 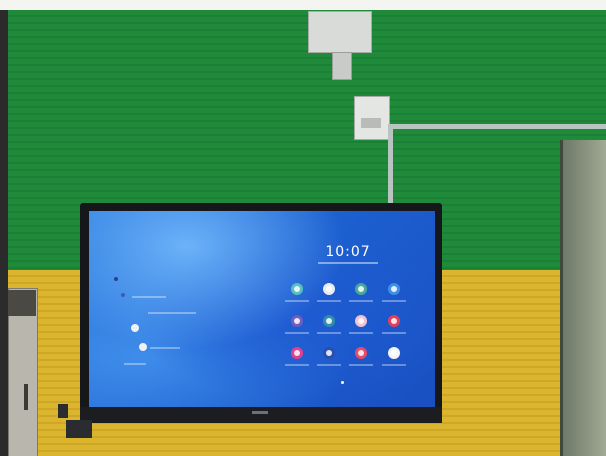 I want to click on red-app-icon, so click(x=394, y=321).